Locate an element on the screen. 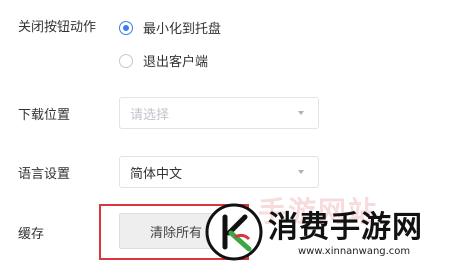 The image size is (454, 266). radio-unchecked-icon is located at coordinates (126, 60).